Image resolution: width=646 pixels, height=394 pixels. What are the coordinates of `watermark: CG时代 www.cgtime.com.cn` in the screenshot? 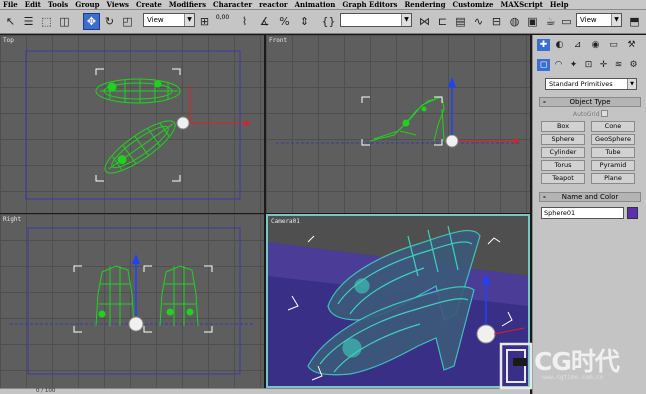 It's located at (572, 367).